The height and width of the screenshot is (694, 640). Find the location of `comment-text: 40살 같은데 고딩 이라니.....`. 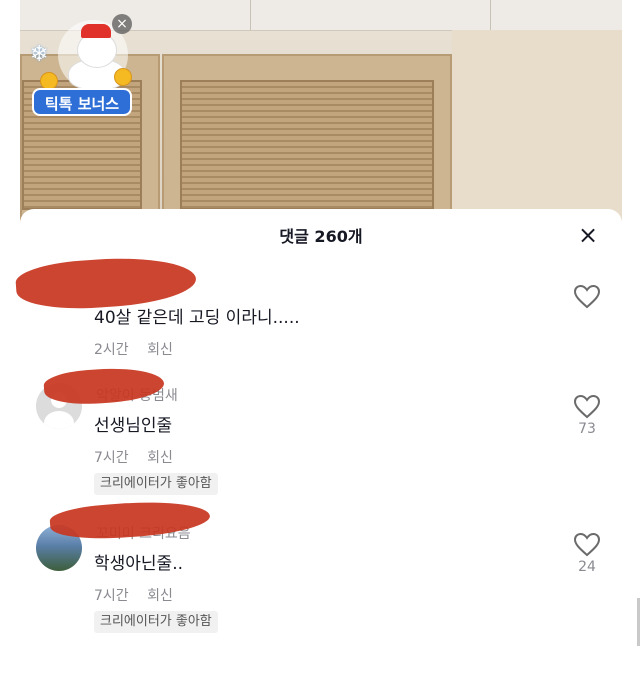

comment-text: 40살 같은데 고딩 이라니..... is located at coordinates (197, 318).